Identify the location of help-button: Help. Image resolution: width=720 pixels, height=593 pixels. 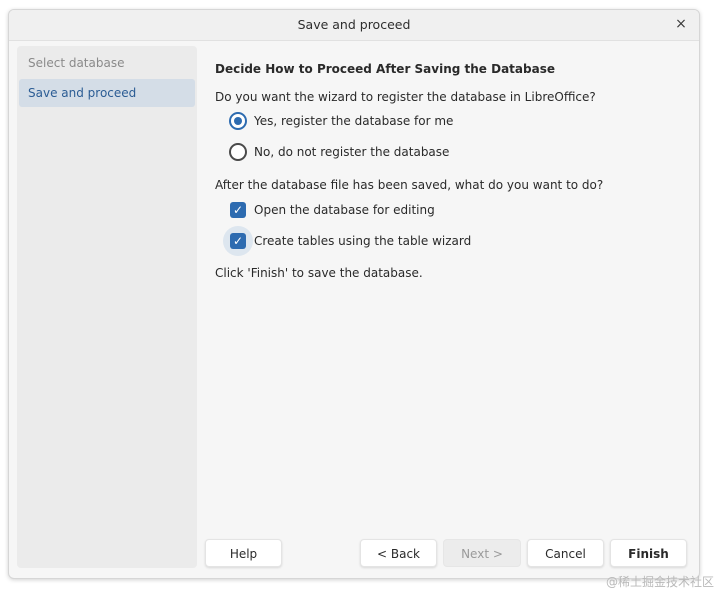
(243, 553).